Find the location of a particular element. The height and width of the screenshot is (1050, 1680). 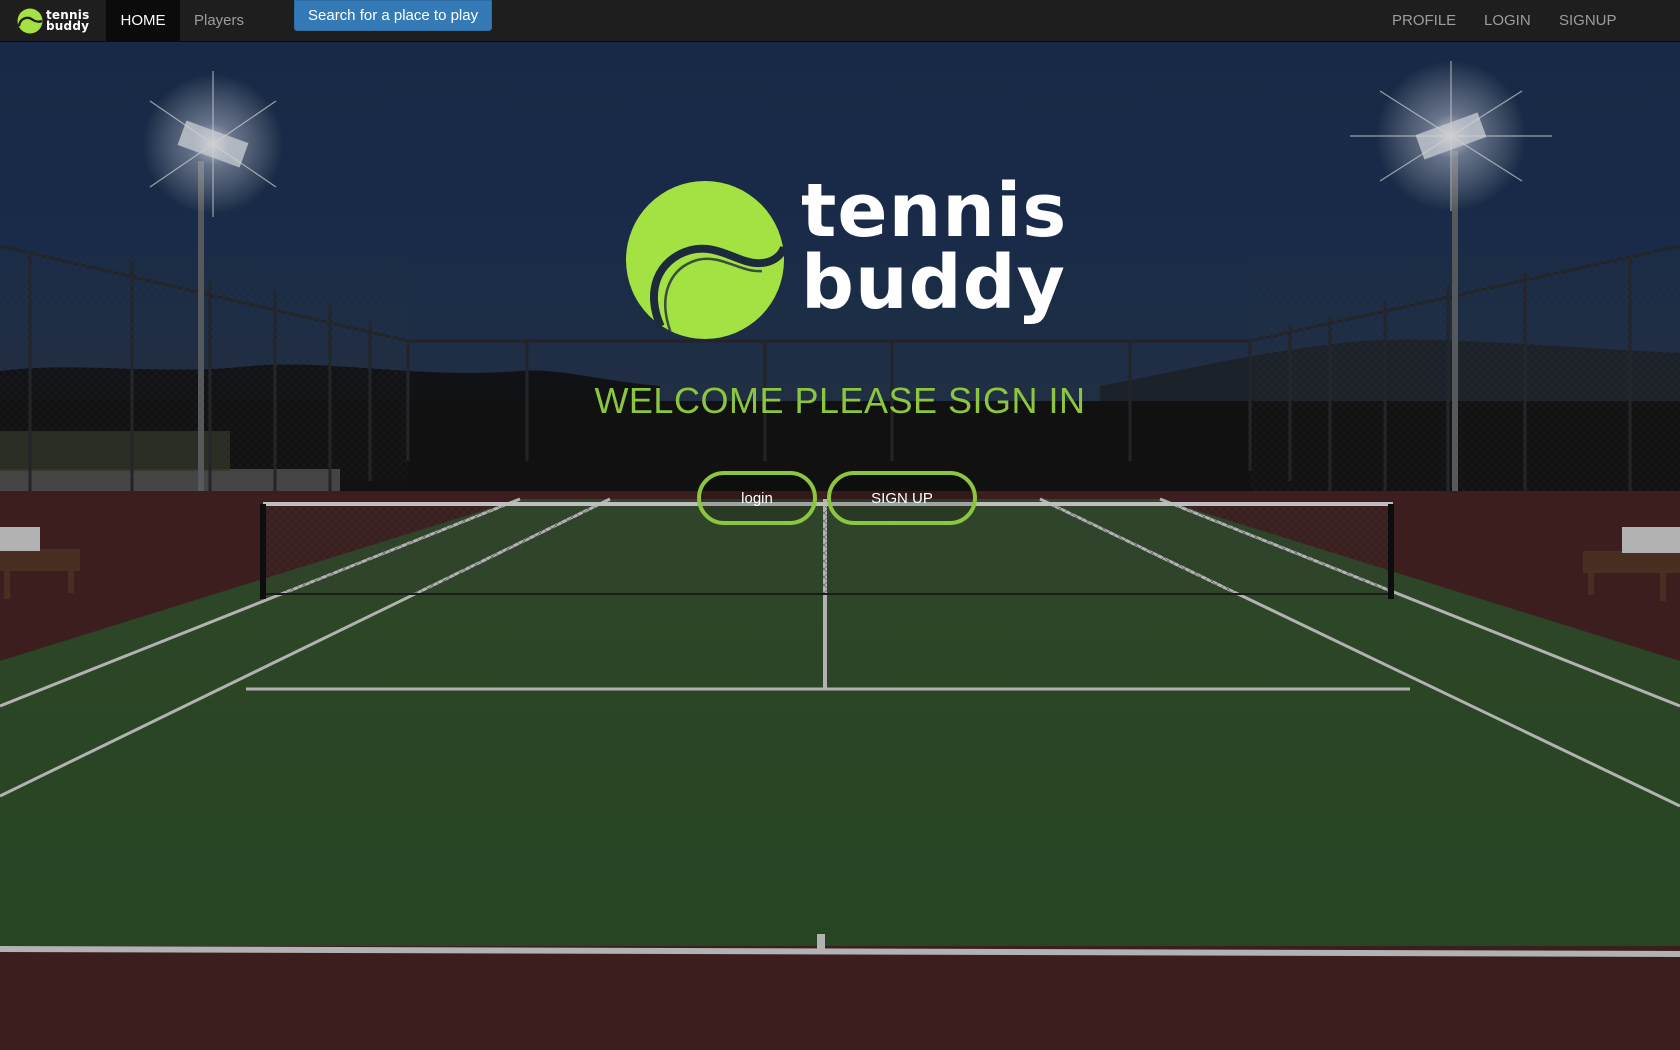

welcome-heading: WELCOME PLEASE SIGN IN is located at coordinates (840, 400).